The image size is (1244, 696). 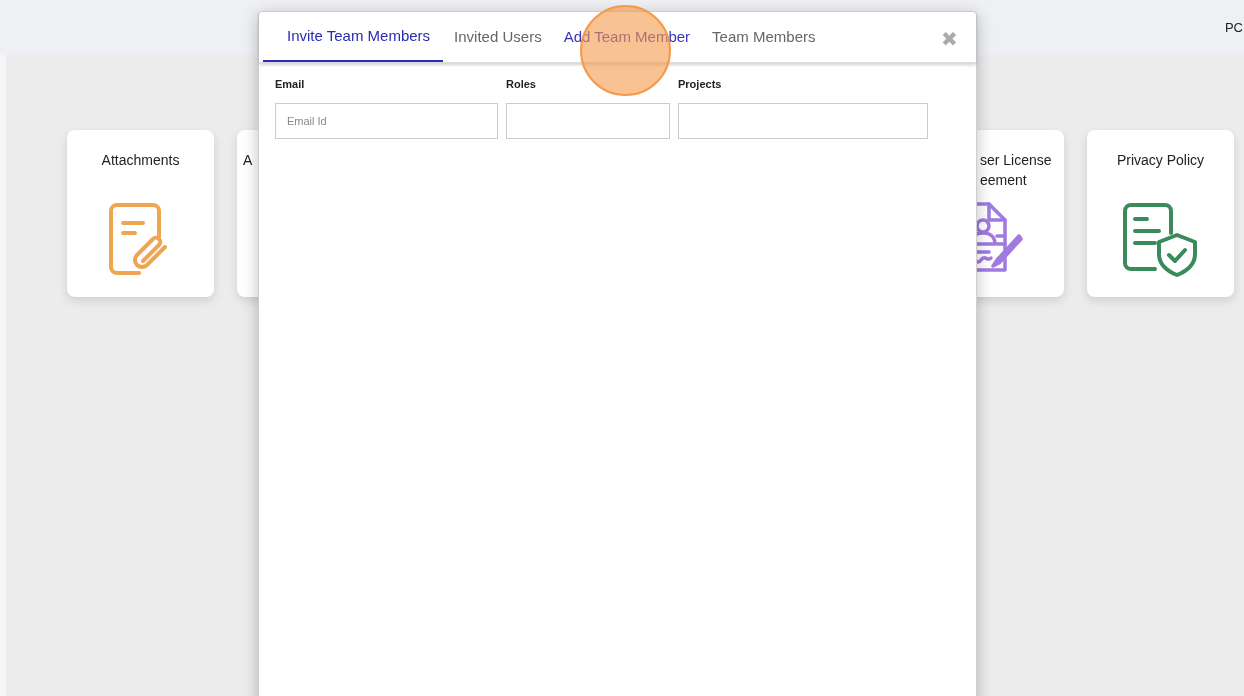 What do you see at coordinates (700, 84) in the screenshot?
I see `field-label: Projects` at bounding box center [700, 84].